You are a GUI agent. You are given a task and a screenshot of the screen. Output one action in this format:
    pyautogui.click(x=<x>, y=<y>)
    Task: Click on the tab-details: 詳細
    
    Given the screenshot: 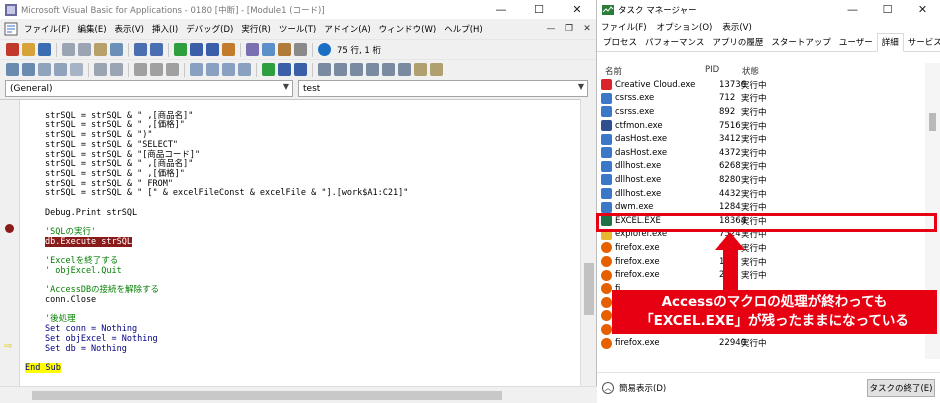 What is the action you would take?
    pyautogui.click(x=890, y=42)
    